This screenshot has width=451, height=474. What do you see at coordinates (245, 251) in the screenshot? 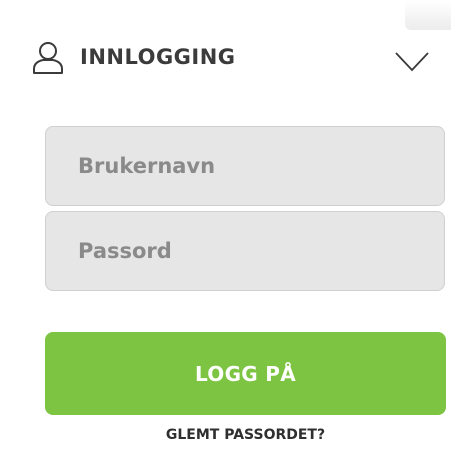
I see `password-input` at bounding box center [245, 251].